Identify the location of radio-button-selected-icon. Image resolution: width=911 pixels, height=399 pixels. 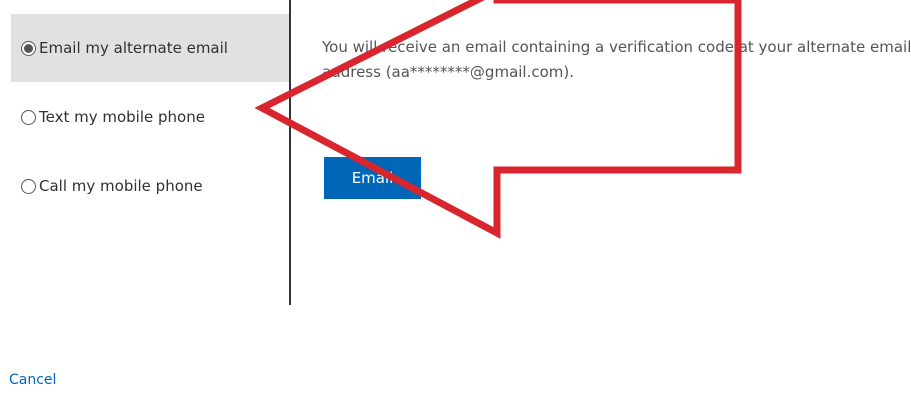
(28, 48).